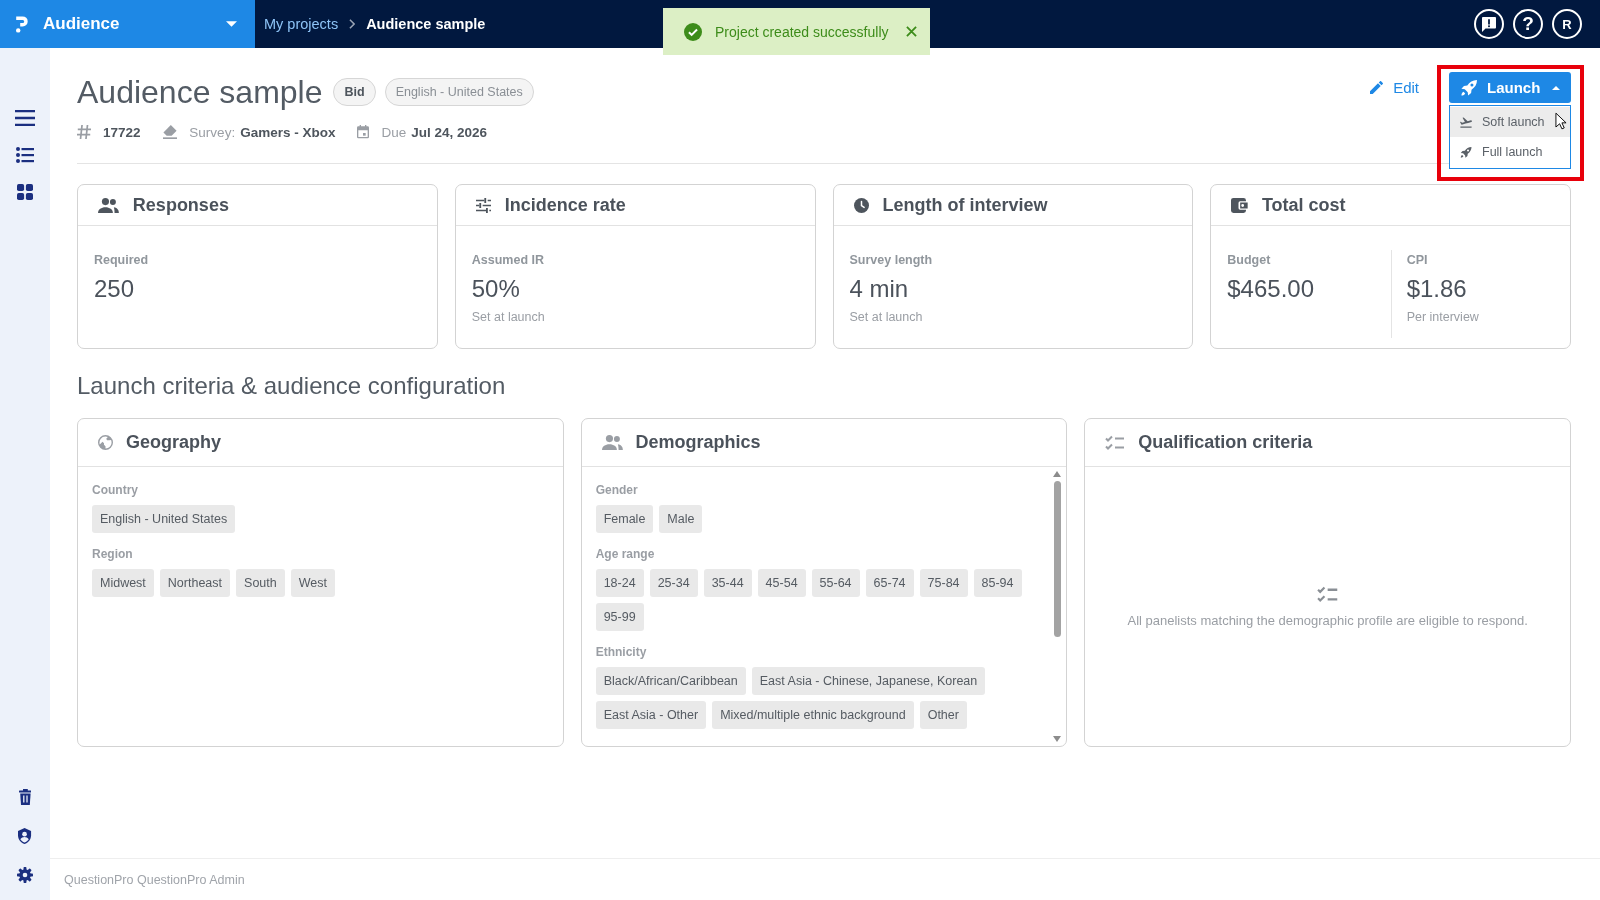 The height and width of the screenshot is (900, 1600). Describe the element at coordinates (1510, 152) in the screenshot. I see `menu-item: Full launch` at that location.